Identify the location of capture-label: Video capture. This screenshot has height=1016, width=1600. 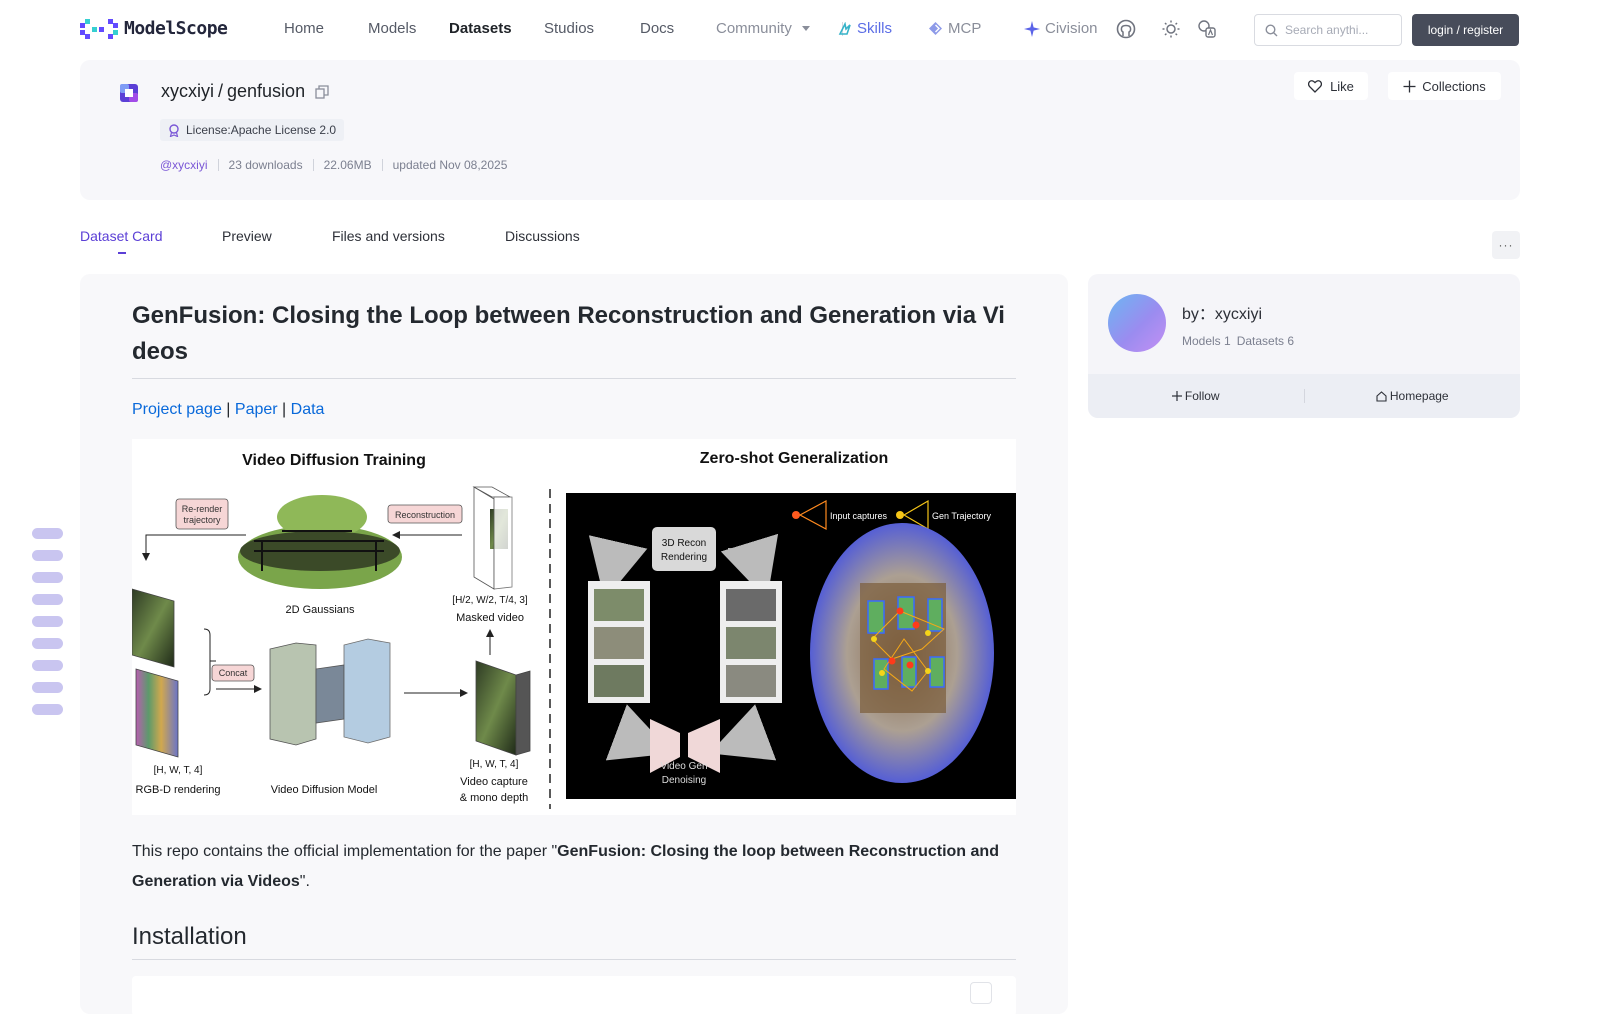
(494, 782).